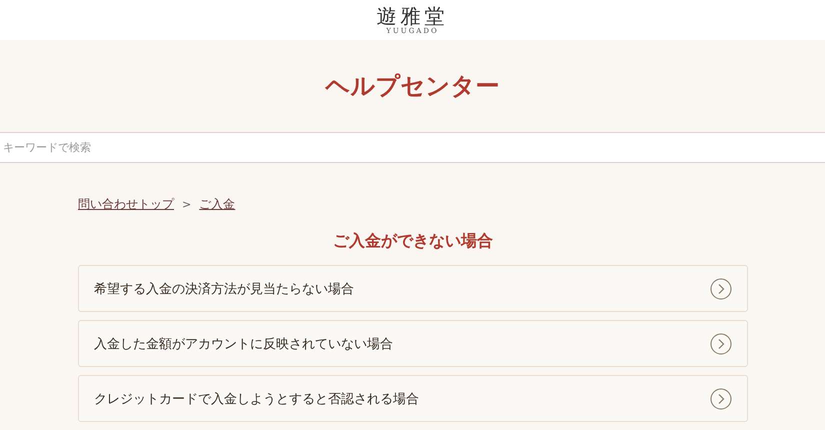 The image size is (825, 430). I want to click on faq-item-label: 希望する入金の決済方法が見当たらない場合, so click(224, 289).